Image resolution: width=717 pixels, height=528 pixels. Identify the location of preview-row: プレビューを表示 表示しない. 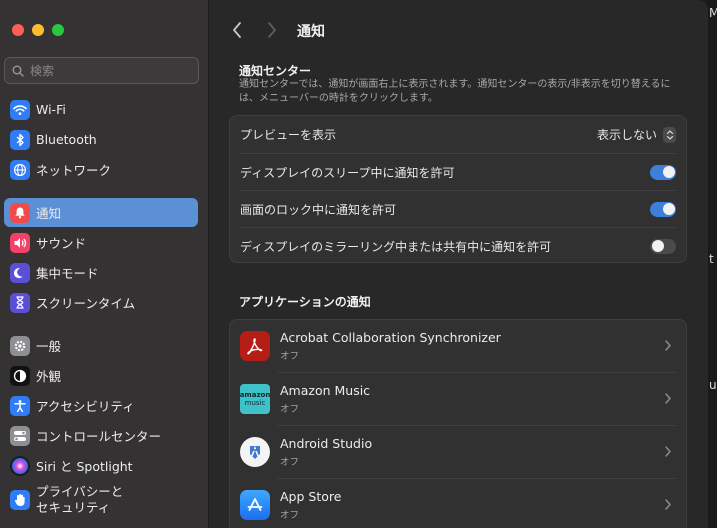
(458, 134).